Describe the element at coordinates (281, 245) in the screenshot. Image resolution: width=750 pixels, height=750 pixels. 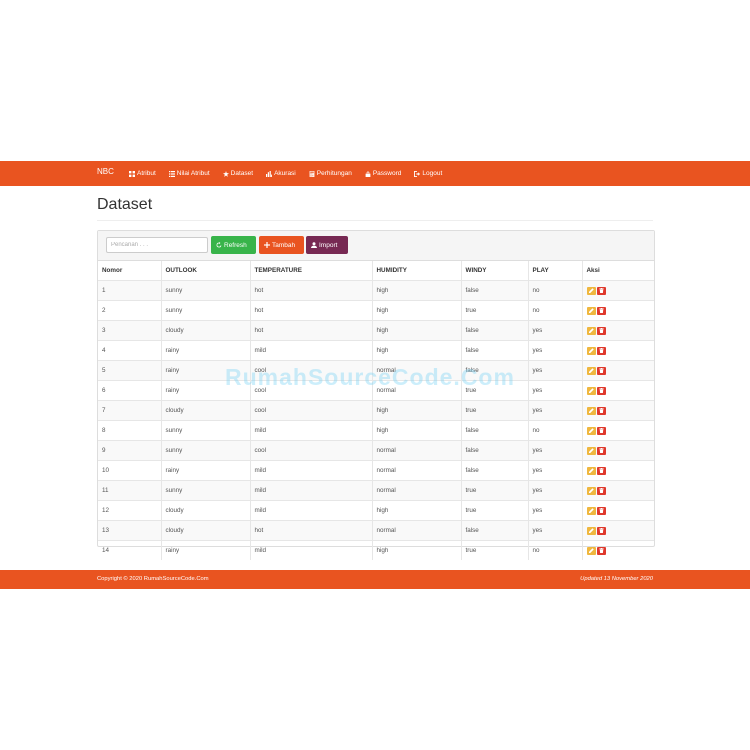
I see `add-button: Tambah` at that location.